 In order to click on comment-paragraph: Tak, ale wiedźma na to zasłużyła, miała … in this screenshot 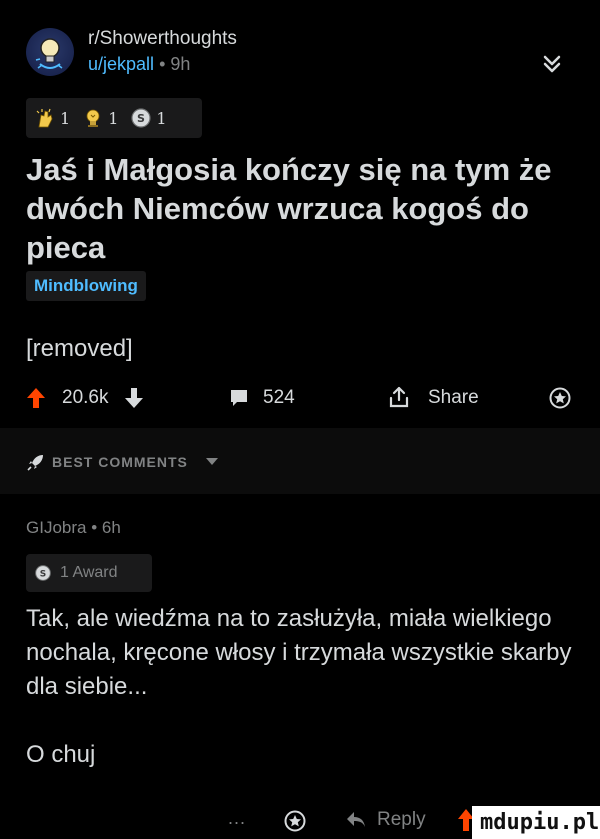, I will do `click(299, 652)`.